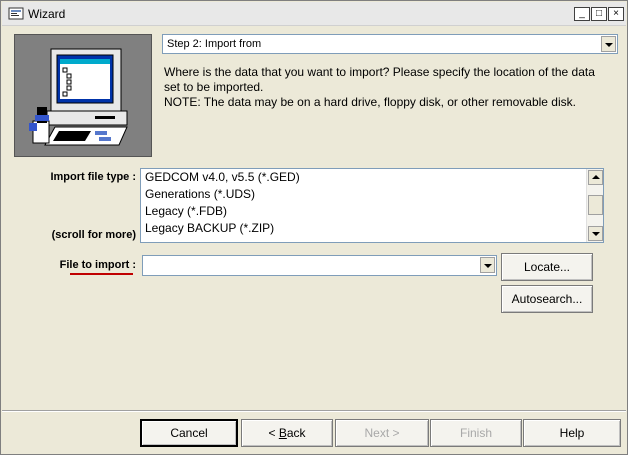  Describe the element at coordinates (97, 265) in the screenshot. I see `file-to-import-label: File to import :` at that location.